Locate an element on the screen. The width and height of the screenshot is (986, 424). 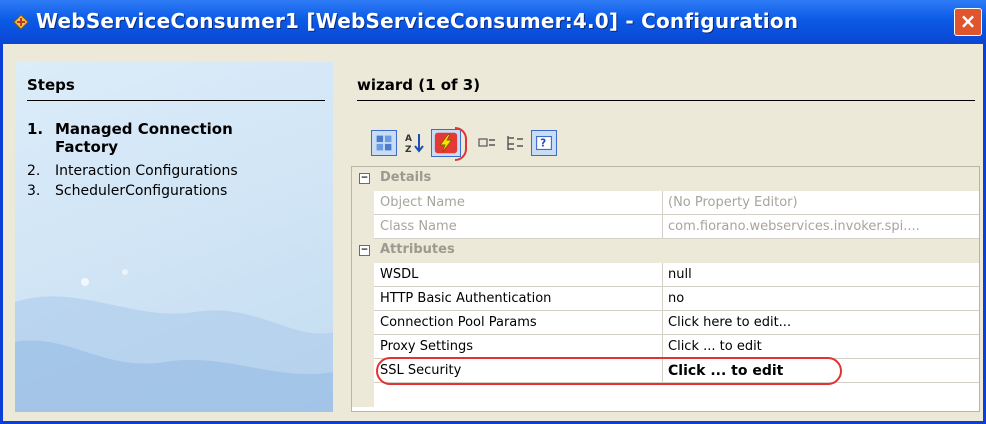
property-name: Object Name is located at coordinates (422, 202).